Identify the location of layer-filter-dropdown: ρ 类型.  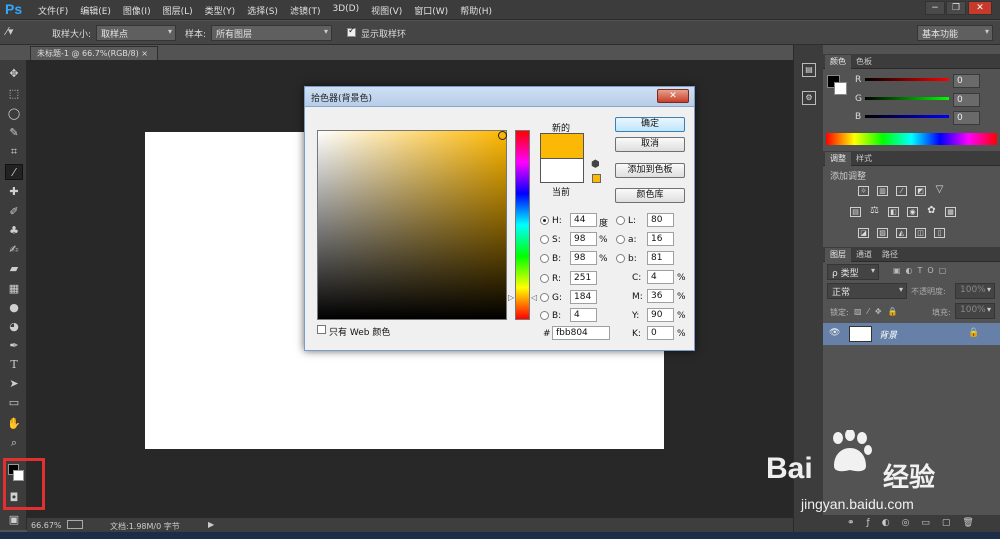
(853, 272).